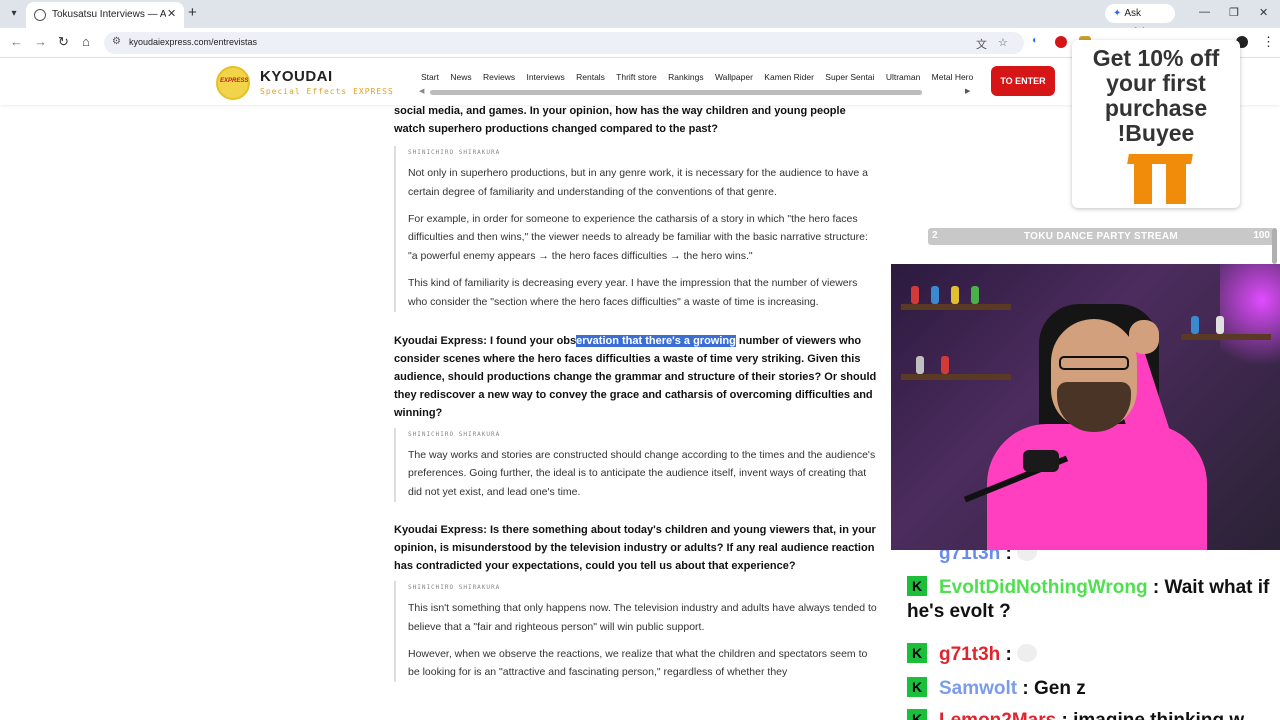 The width and height of the screenshot is (1280, 720). I want to click on globe-icon, so click(40, 15).